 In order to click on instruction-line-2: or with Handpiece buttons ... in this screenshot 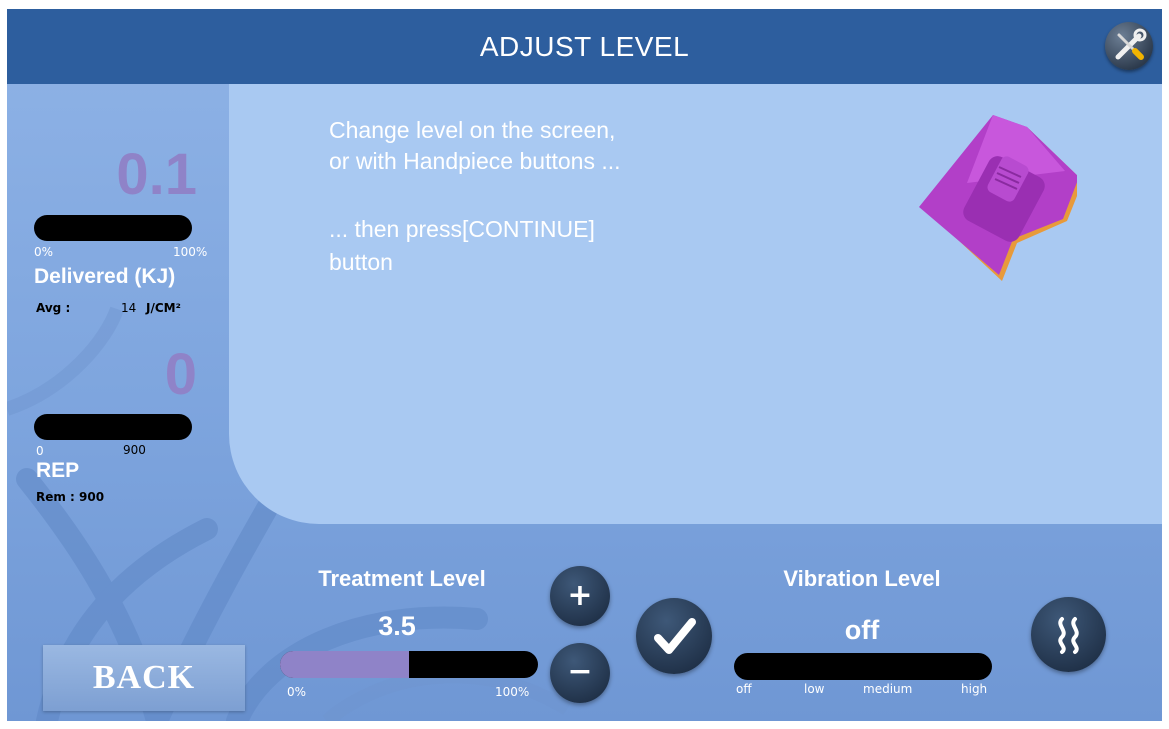, I will do `click(475, 161)`.